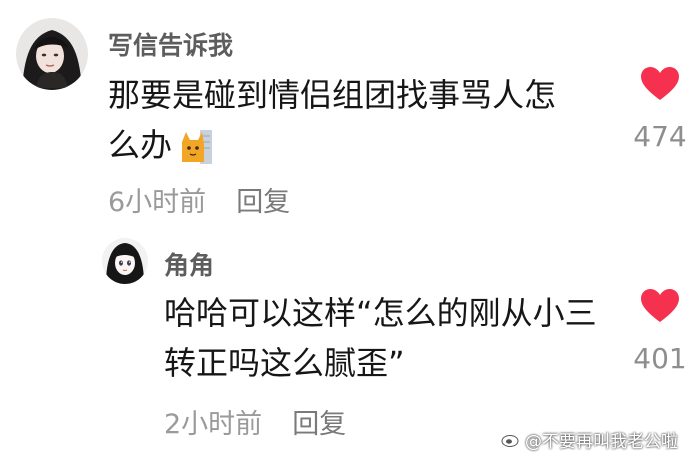  What do you see at coordinates (157, 202) in the screenshot?
I see `comment-timestamp: 6小时前` at bounding box center [157, 202].